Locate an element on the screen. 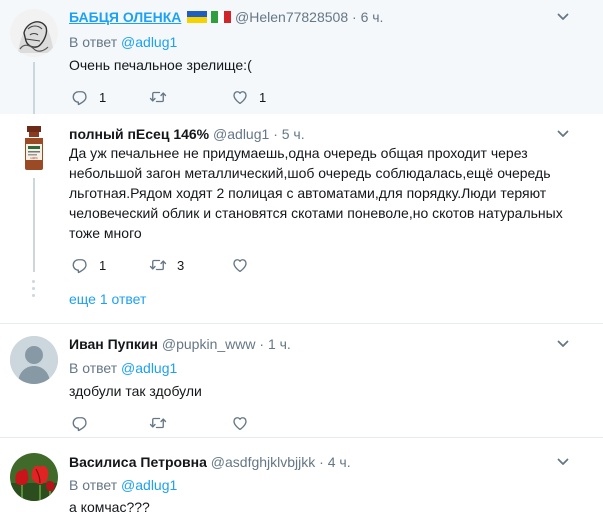  author-handle: @adlug1 is located at coordinates (241, 134).